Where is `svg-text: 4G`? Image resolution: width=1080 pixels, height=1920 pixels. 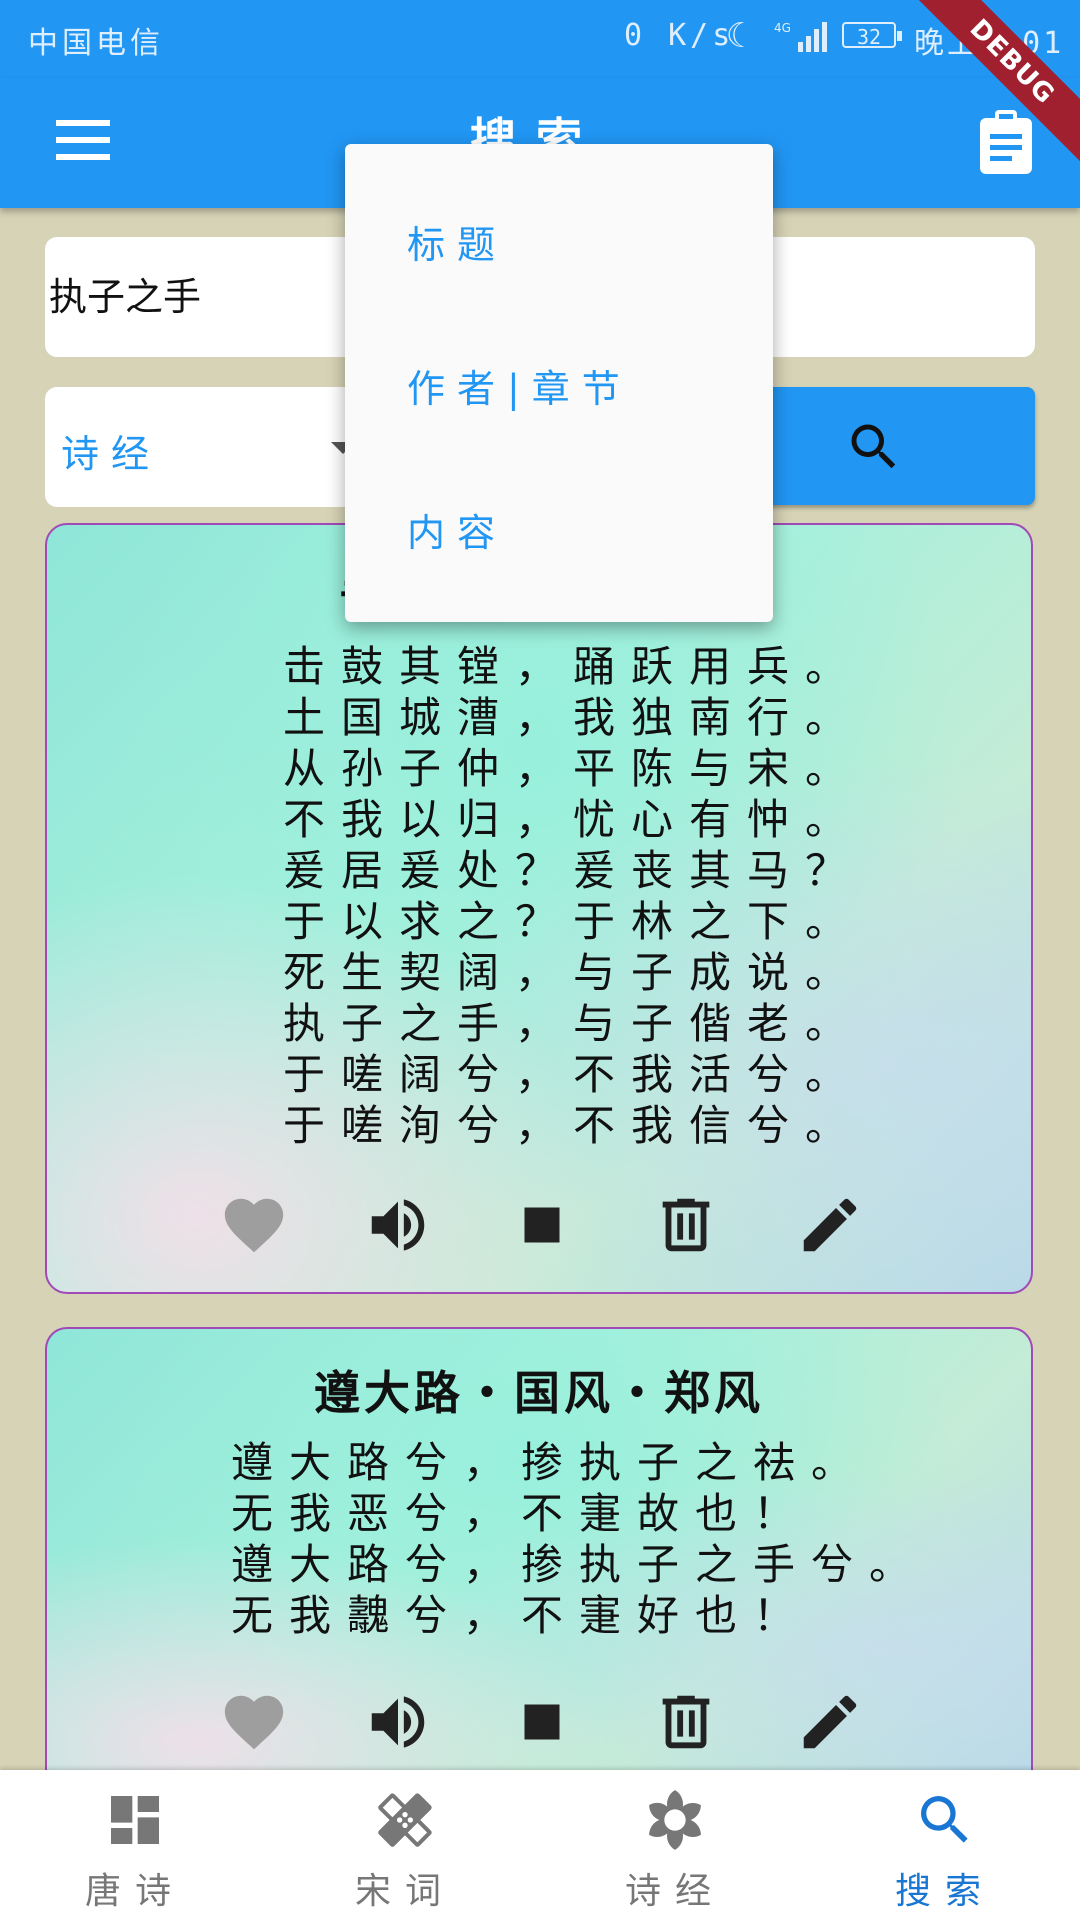 svg-text: 4G is located at coordinates (782, 28).